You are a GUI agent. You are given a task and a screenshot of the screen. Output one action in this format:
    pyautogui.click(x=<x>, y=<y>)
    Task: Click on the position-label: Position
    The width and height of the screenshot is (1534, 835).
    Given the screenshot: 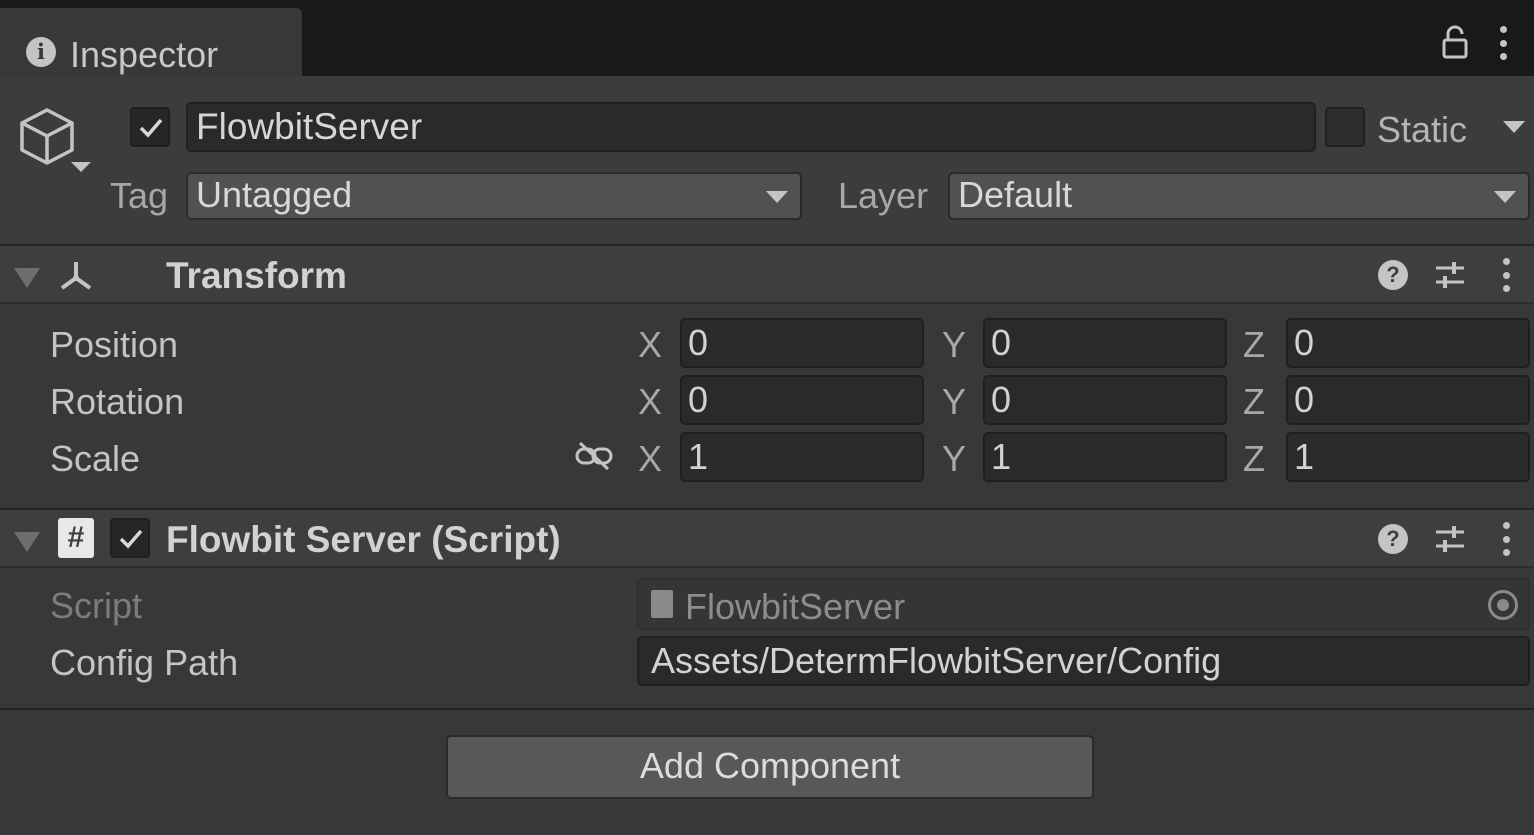 What is the action you would take?
    pyautogui.click(x=114, y=344)
    